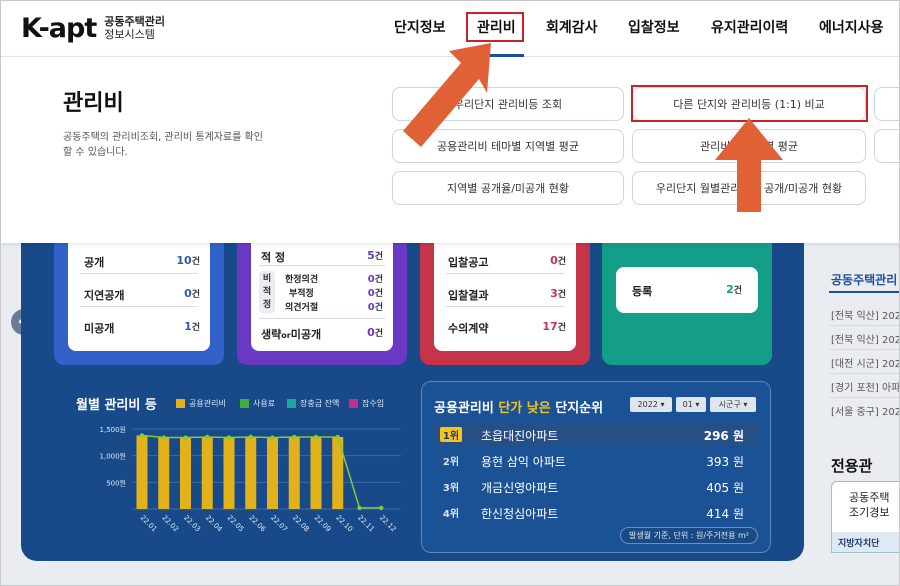 Image resolution: width=900 pixels, height=586 pixels. What do you see at coordinates (508, 188) in the screenshot?
I see `menu-regional-disclosure-rate: 지역별 공개율/미공개 현황` at bounding box center [508, 188].